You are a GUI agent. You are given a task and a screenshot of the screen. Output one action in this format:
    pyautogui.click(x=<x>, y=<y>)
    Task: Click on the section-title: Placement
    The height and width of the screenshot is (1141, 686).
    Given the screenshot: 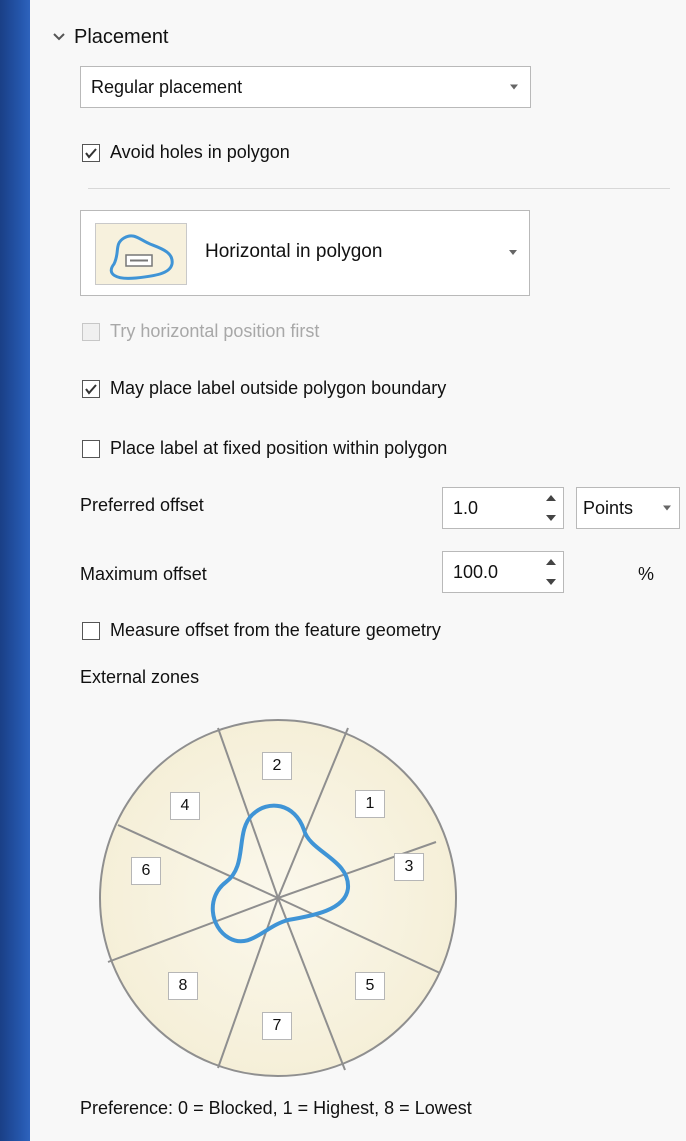 What is the action you would take?
    pyautogui.click(x=121, y=36)
    